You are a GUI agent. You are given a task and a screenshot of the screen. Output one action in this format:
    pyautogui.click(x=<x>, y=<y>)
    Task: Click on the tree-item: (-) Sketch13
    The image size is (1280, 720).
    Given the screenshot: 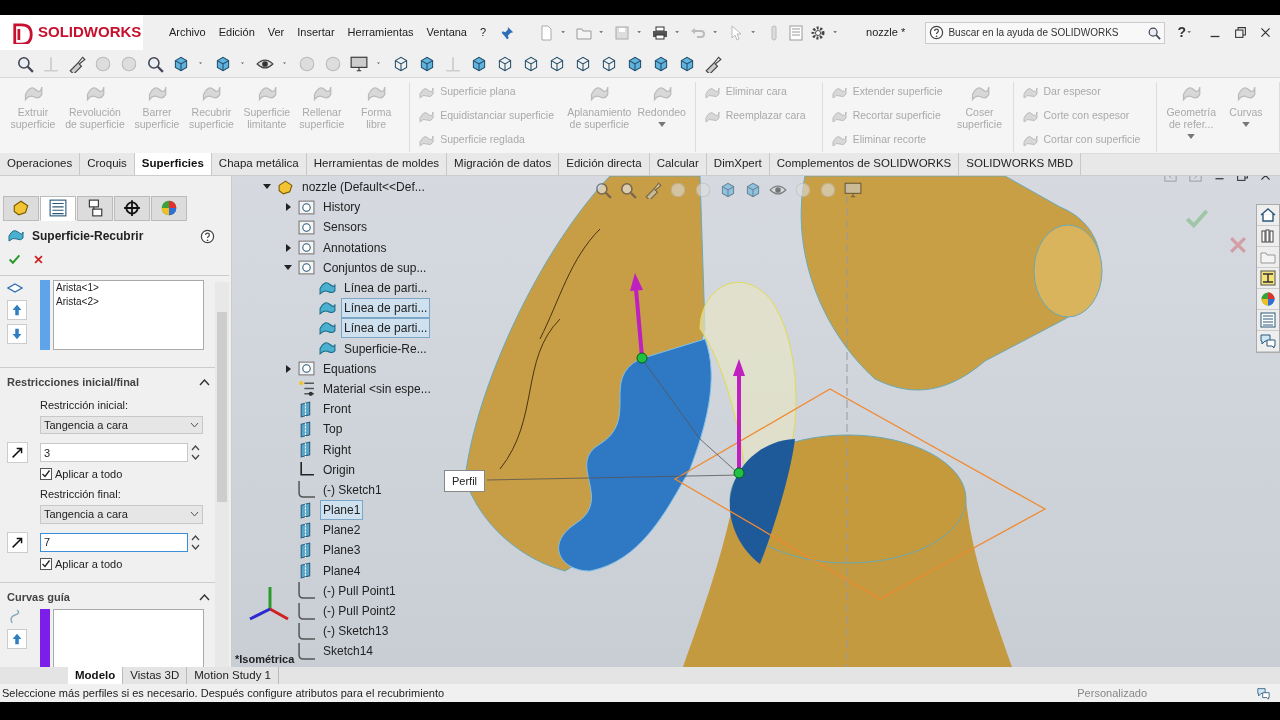 What is the action you would take?
    pyautogui.click(x=356, y=631)
    